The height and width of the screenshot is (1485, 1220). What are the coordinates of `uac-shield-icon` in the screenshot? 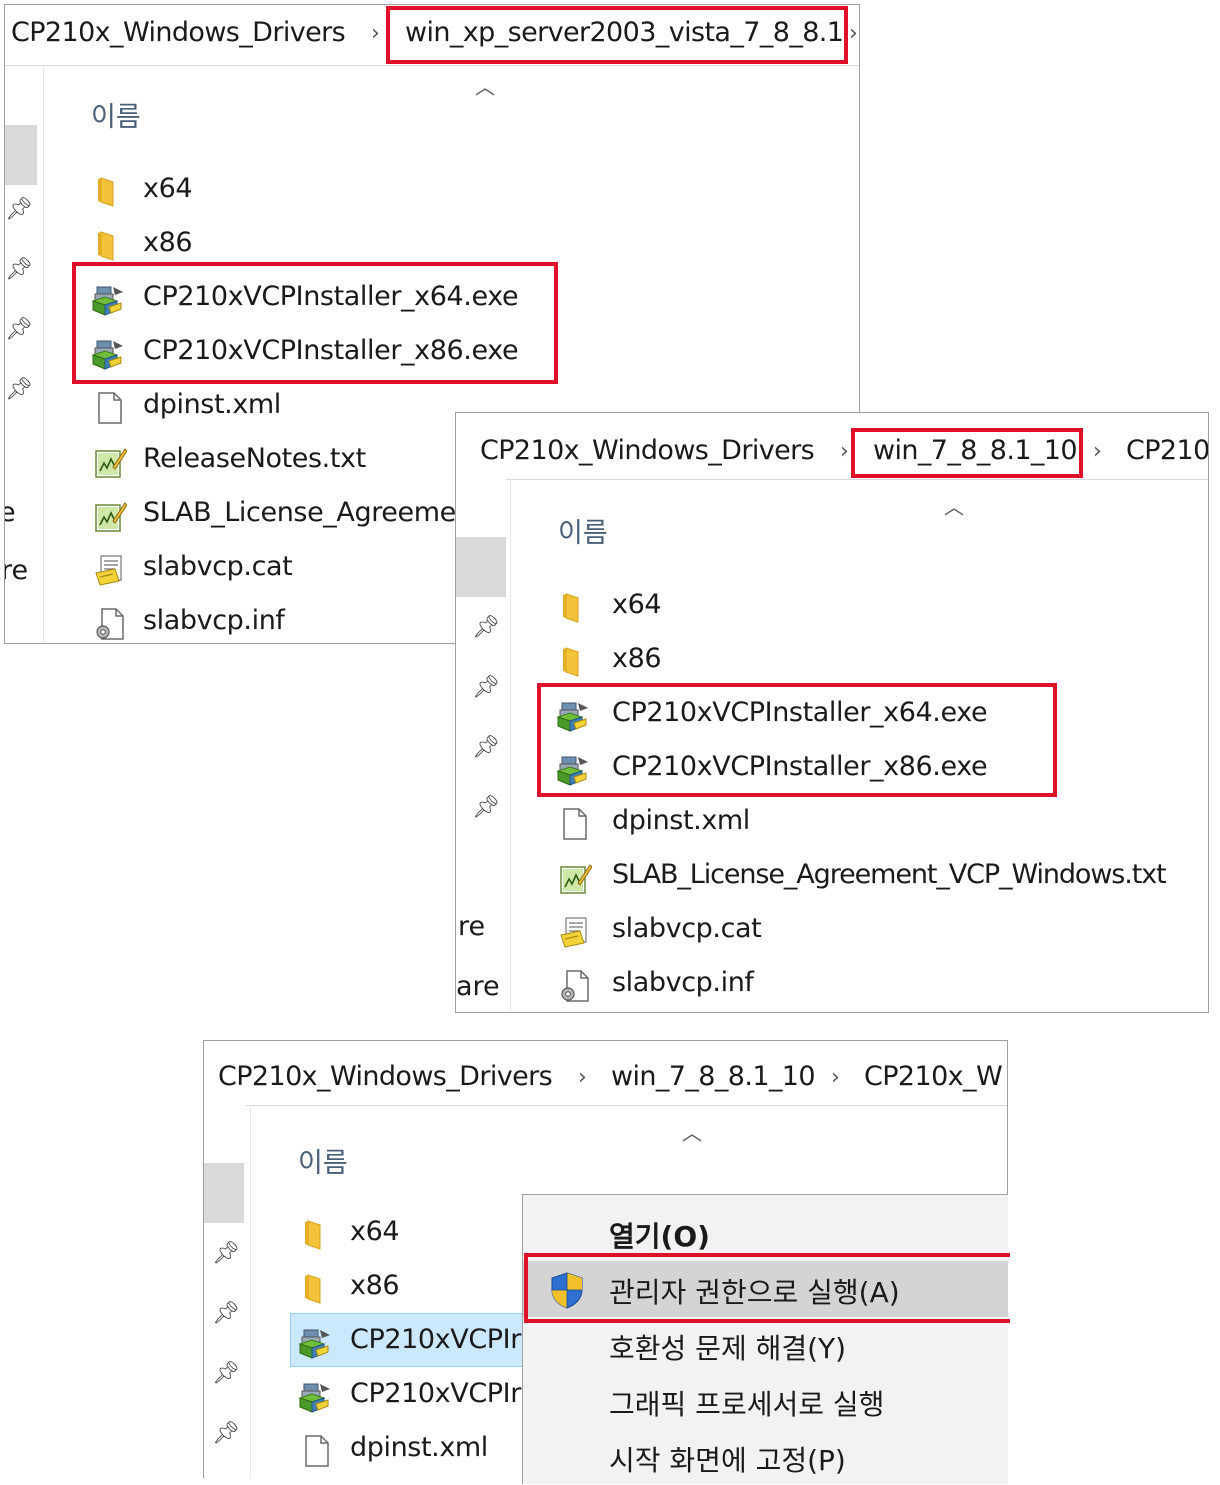 It's located at (567, 1290).